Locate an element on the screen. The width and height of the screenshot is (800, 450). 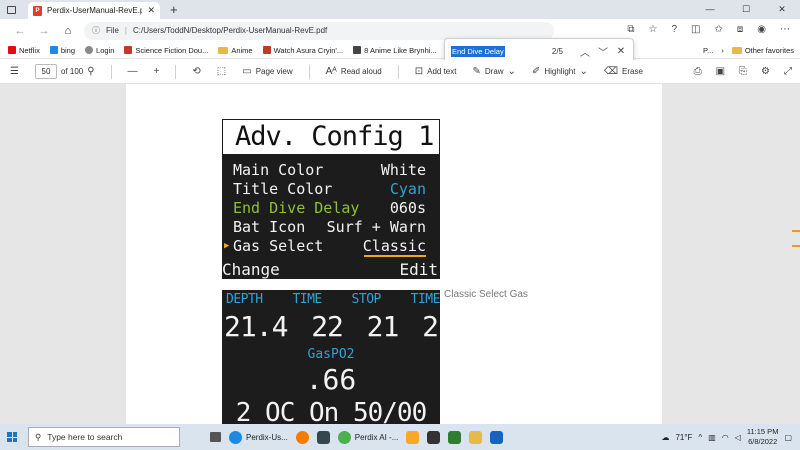
clock-time: 11:15 PM is located at coordinates (762, 431).